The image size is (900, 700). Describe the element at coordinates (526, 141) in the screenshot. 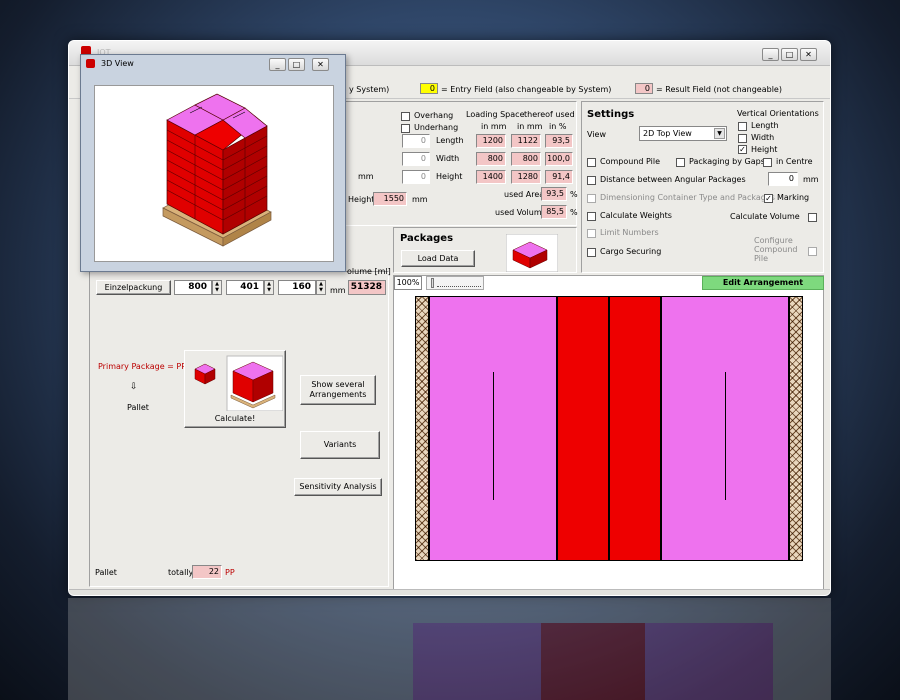

I see `length-used-field: 1122` at that location.